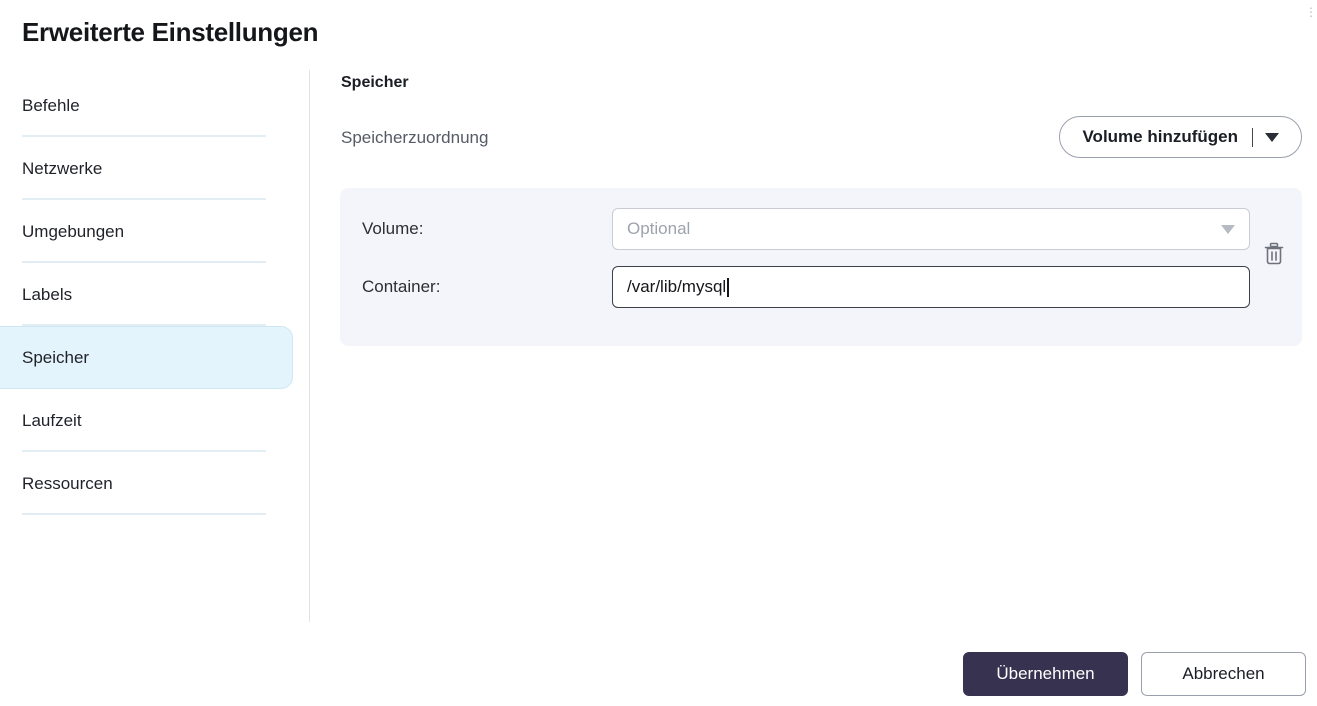  I want to click on cancel-button: Abbrechen, so click(1223, 674).